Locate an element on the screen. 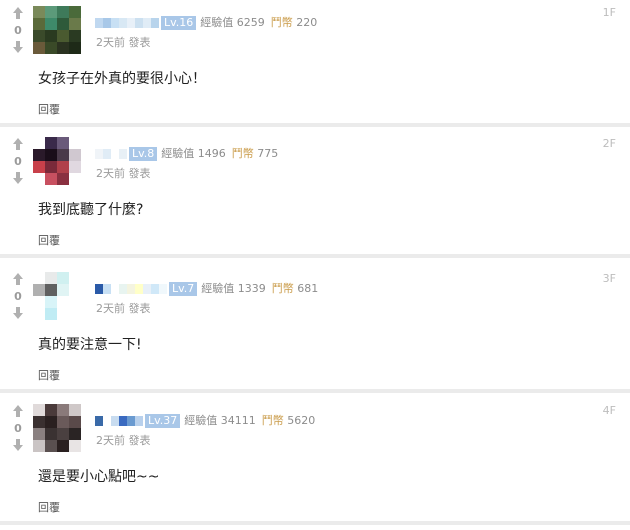 The width and height of the screenshot is (630, 530). level-badge: Lv.37 is located at coordinates (163, 421).